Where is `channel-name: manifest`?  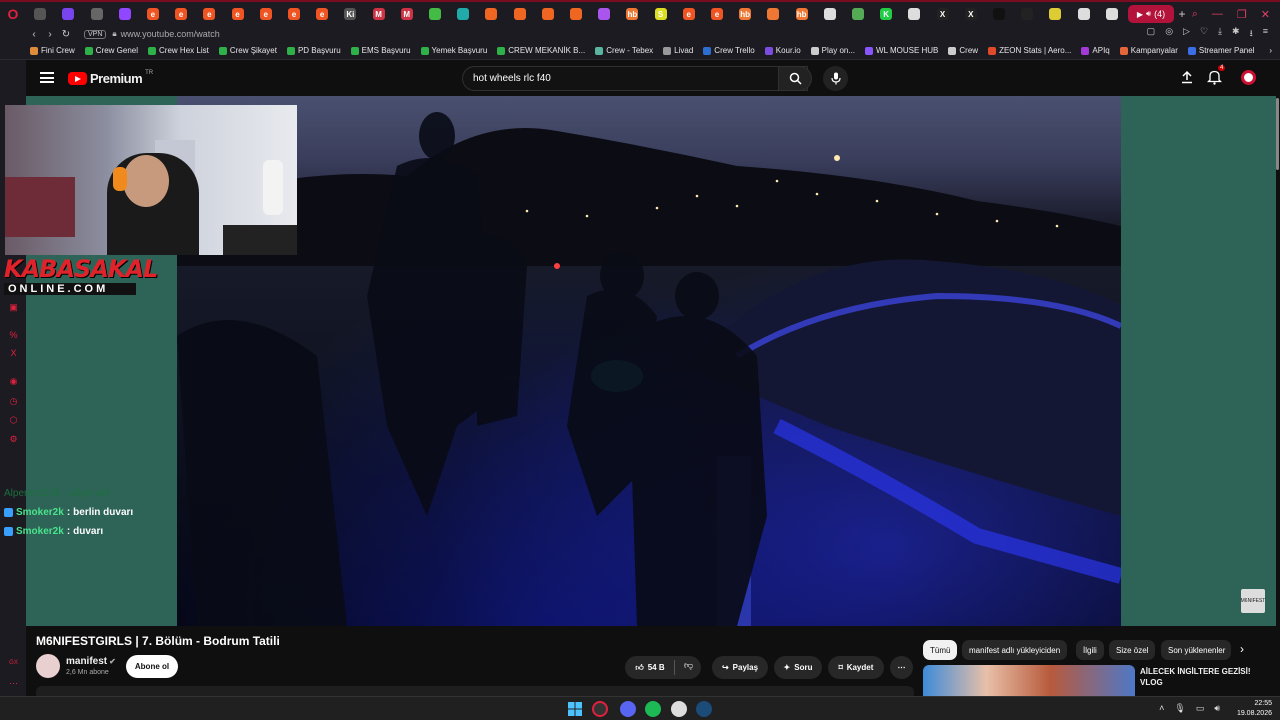
channel-name: manifest is located at coordinates (86, 661).